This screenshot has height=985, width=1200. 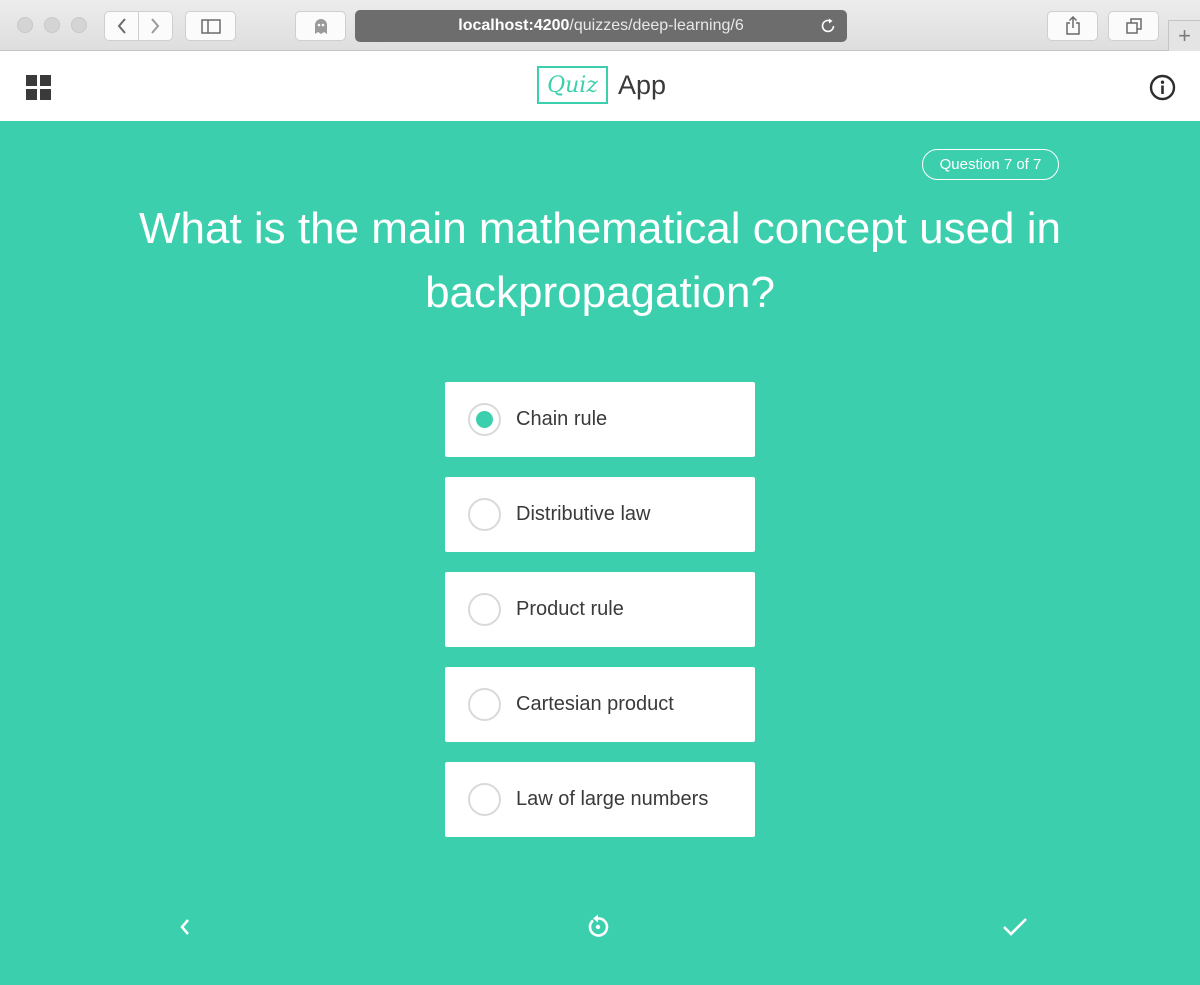 I want to click on restart-icon, so click(x=598, y=925).